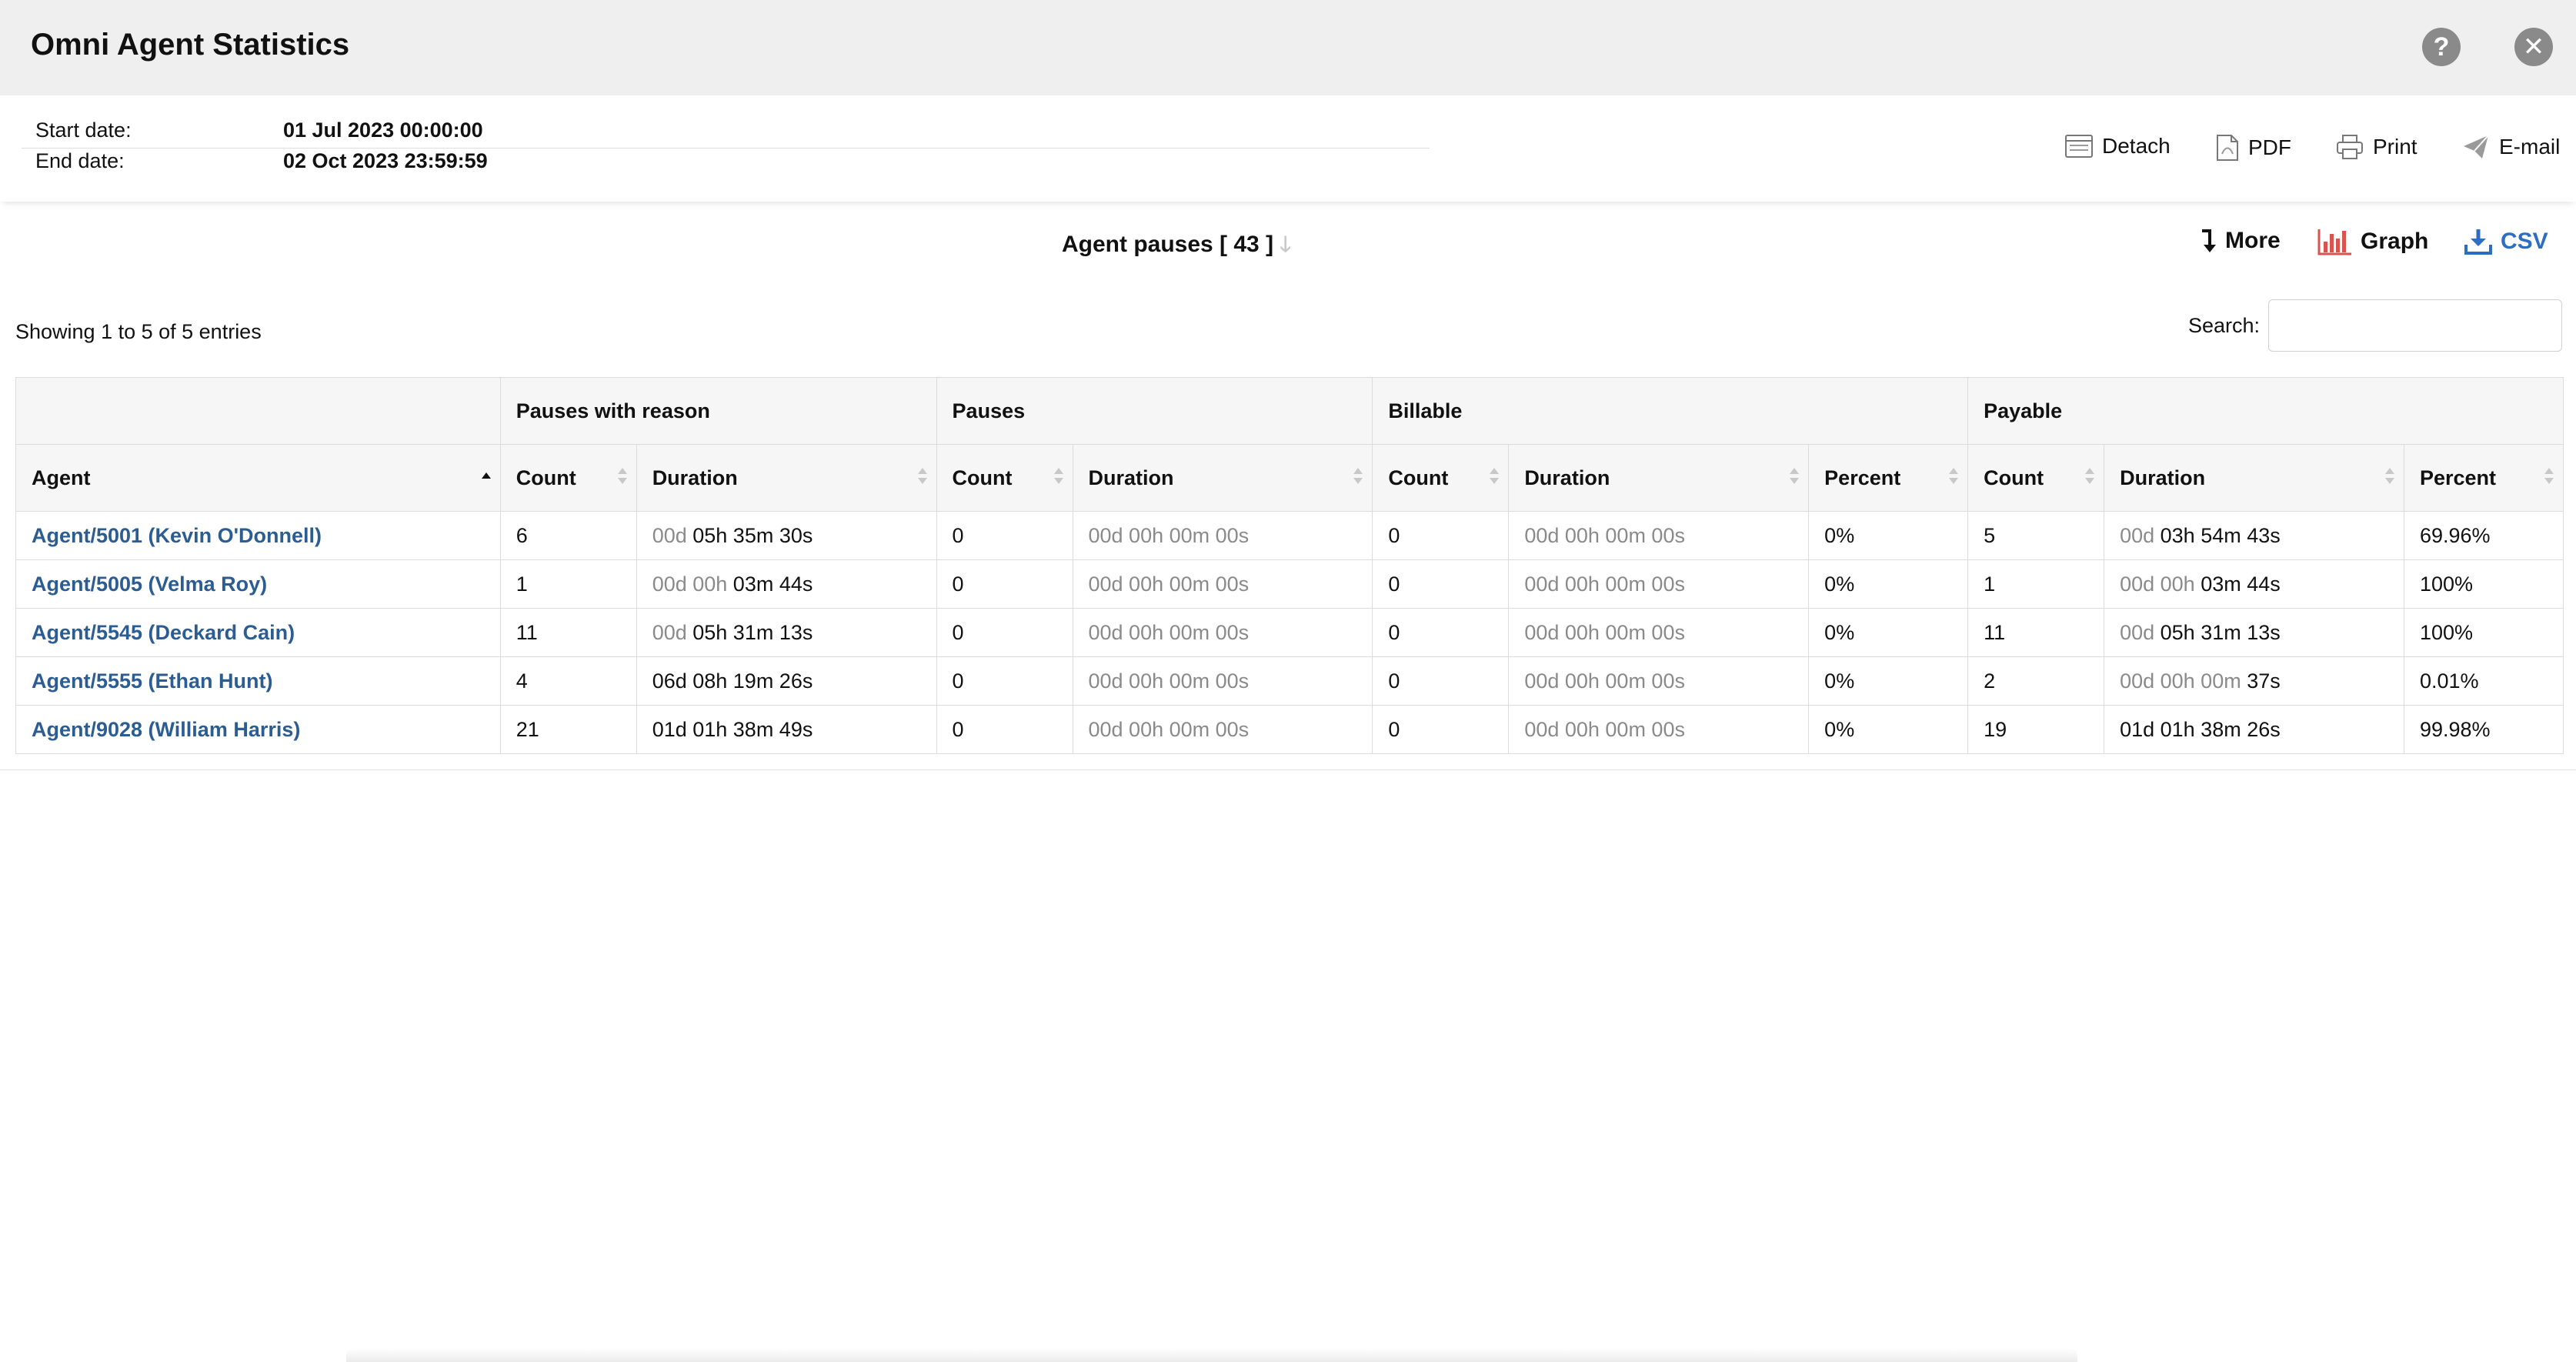 The image size is (2576, 1362). I want to click on pdf-label: PDF, so click(2270, 147).